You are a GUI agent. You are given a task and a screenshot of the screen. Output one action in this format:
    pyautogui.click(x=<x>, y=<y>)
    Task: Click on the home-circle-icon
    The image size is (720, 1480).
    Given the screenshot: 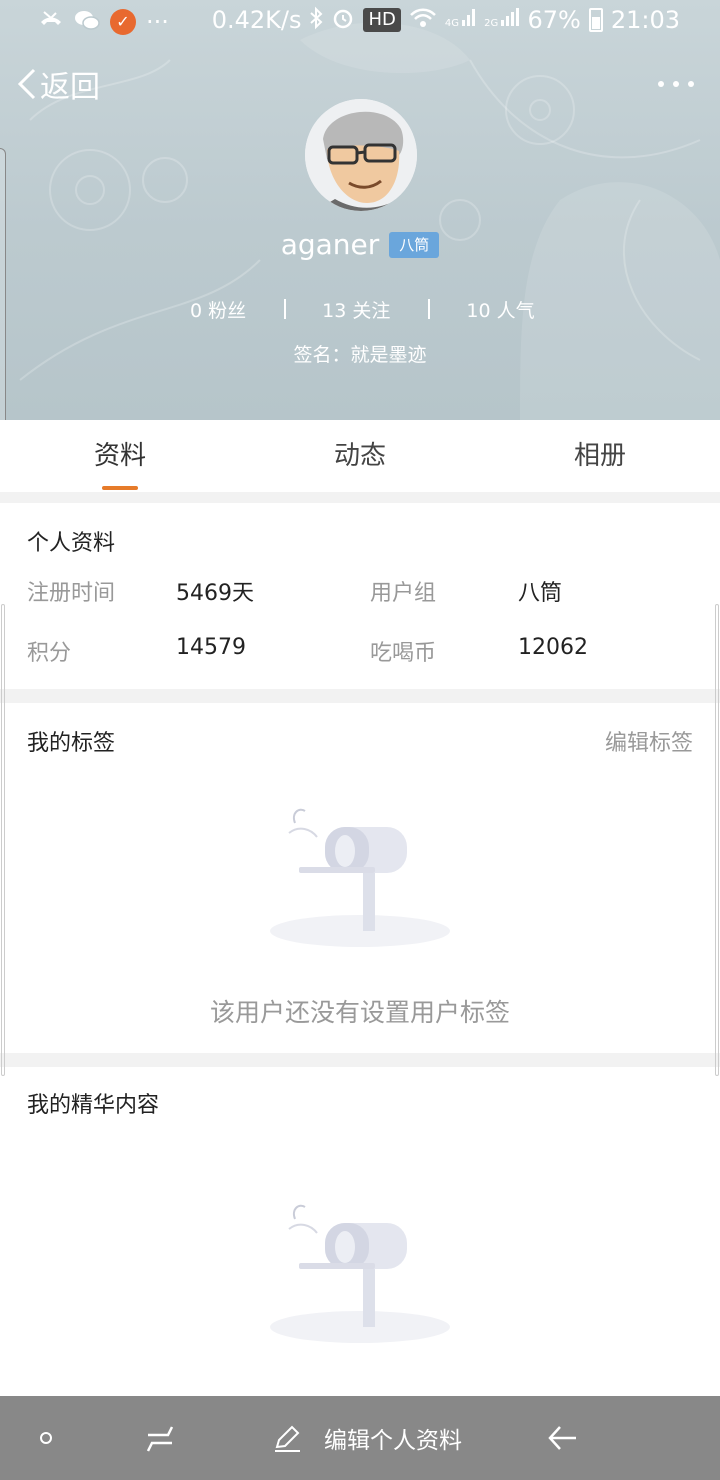 What is the action you would take?
    pyautogui.click(x=46, y=1438)
    